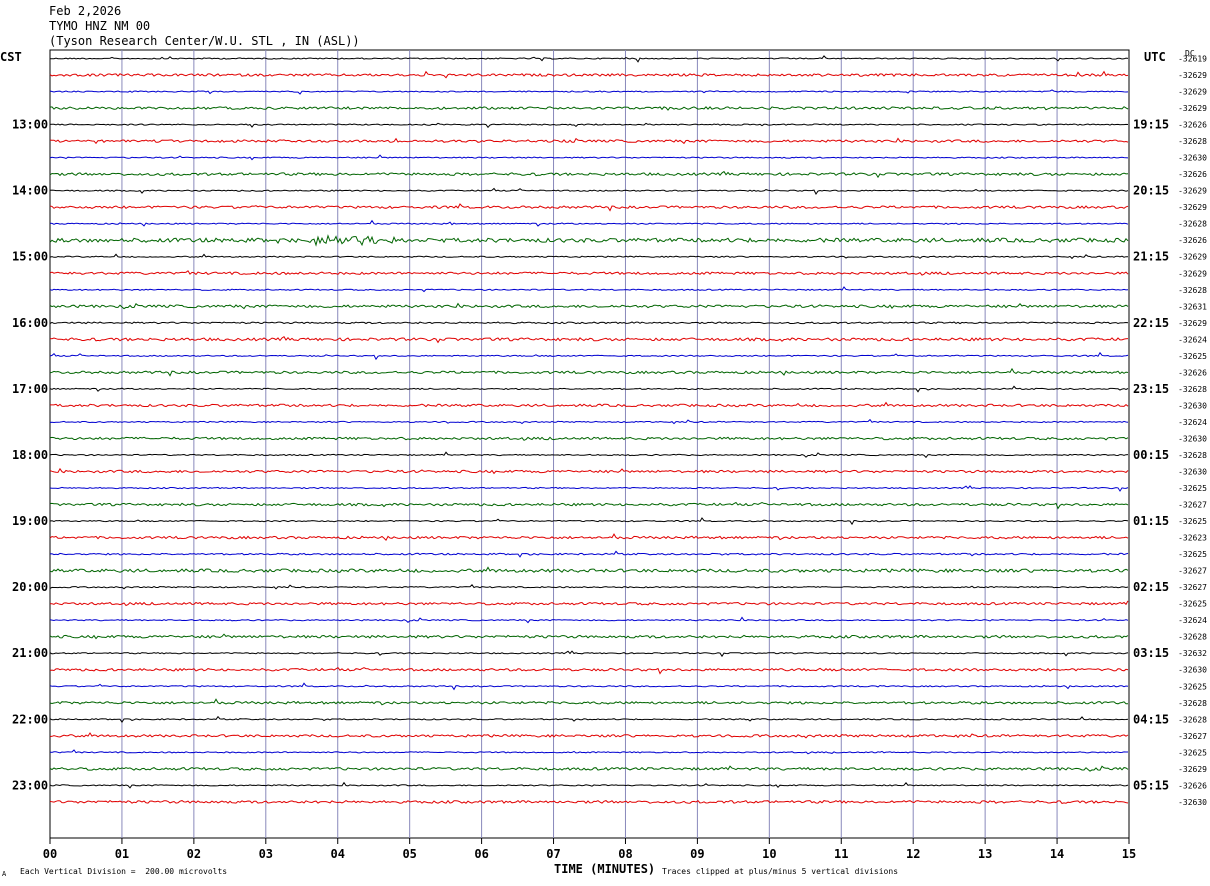  Describe the element at coordinates (30, 125) in the screenshot. I see `cst-time-label: 13:00` at that location.